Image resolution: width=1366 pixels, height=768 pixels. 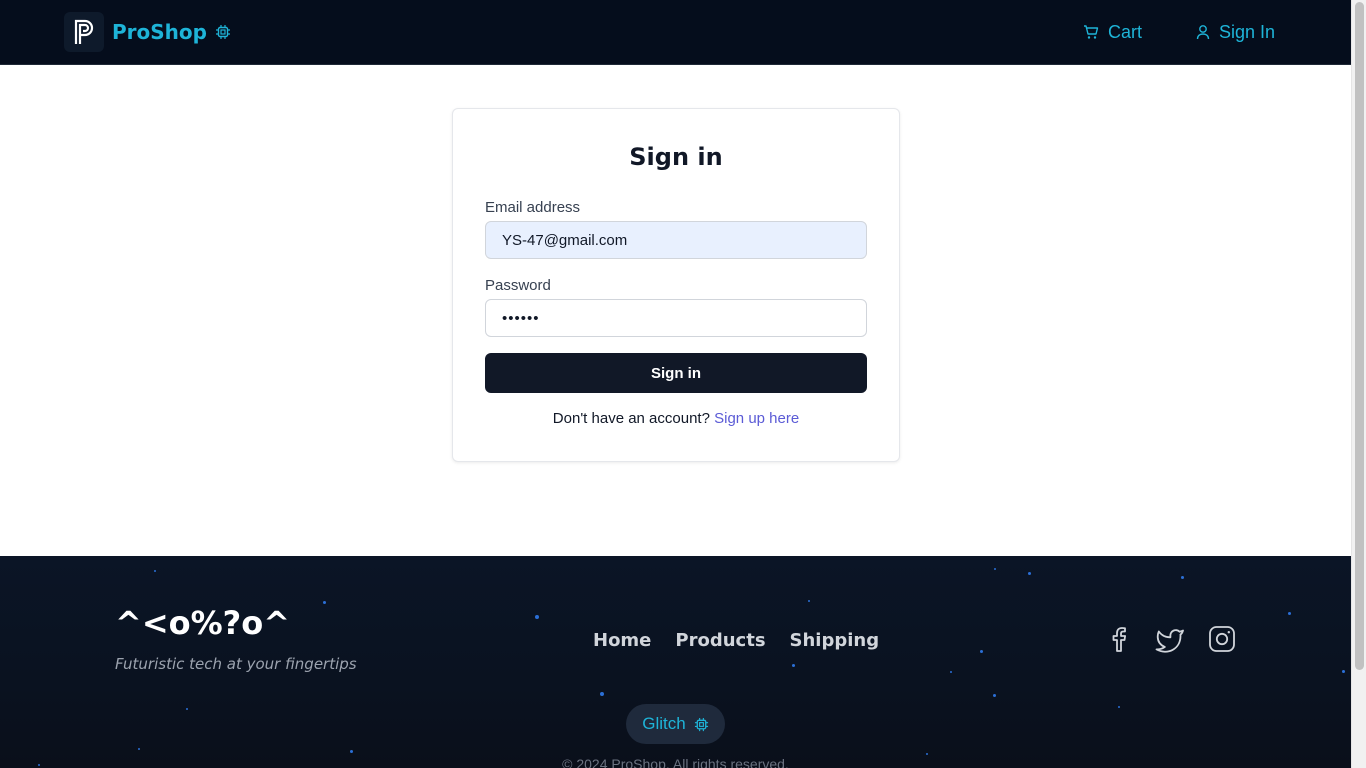 What do you see at coordinates (1119, 639) in the screenshot?
I see `facebook-icon` at bounding box center [1119, 639].